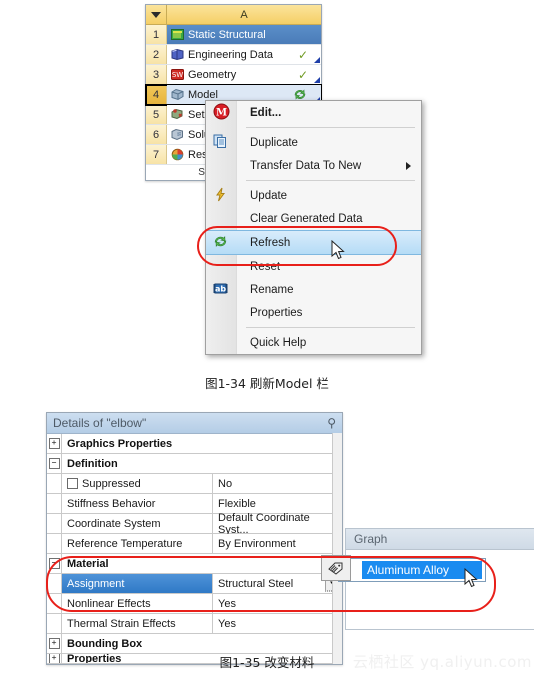 The height and width of the screenshot is (680, 534). What do you see at coordinates (156, 54) in the screenshot?
I see `row-number: 2` at bounding box center [156, 54].